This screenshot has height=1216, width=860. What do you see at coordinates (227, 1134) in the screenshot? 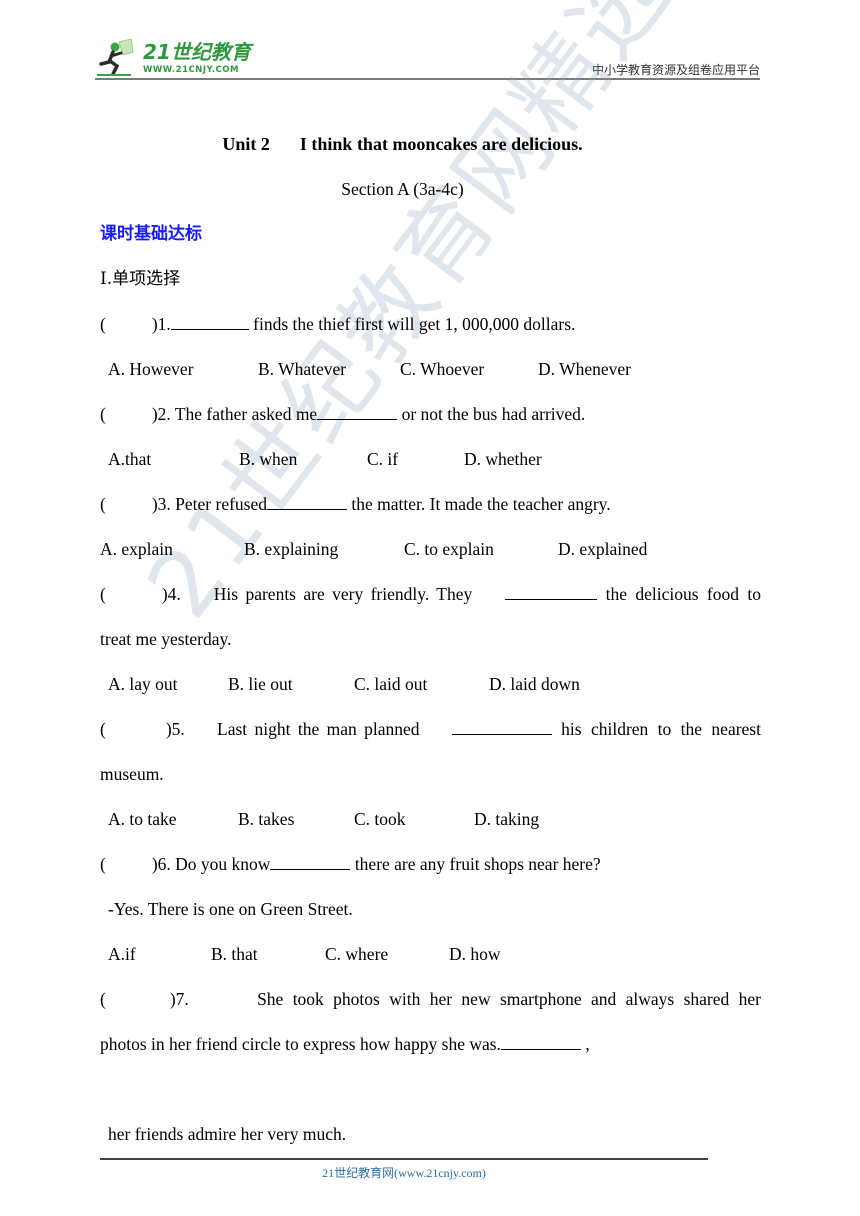
I see `question-7-line-3: her friends admire her very much.` at bounding box center [227, 1134].